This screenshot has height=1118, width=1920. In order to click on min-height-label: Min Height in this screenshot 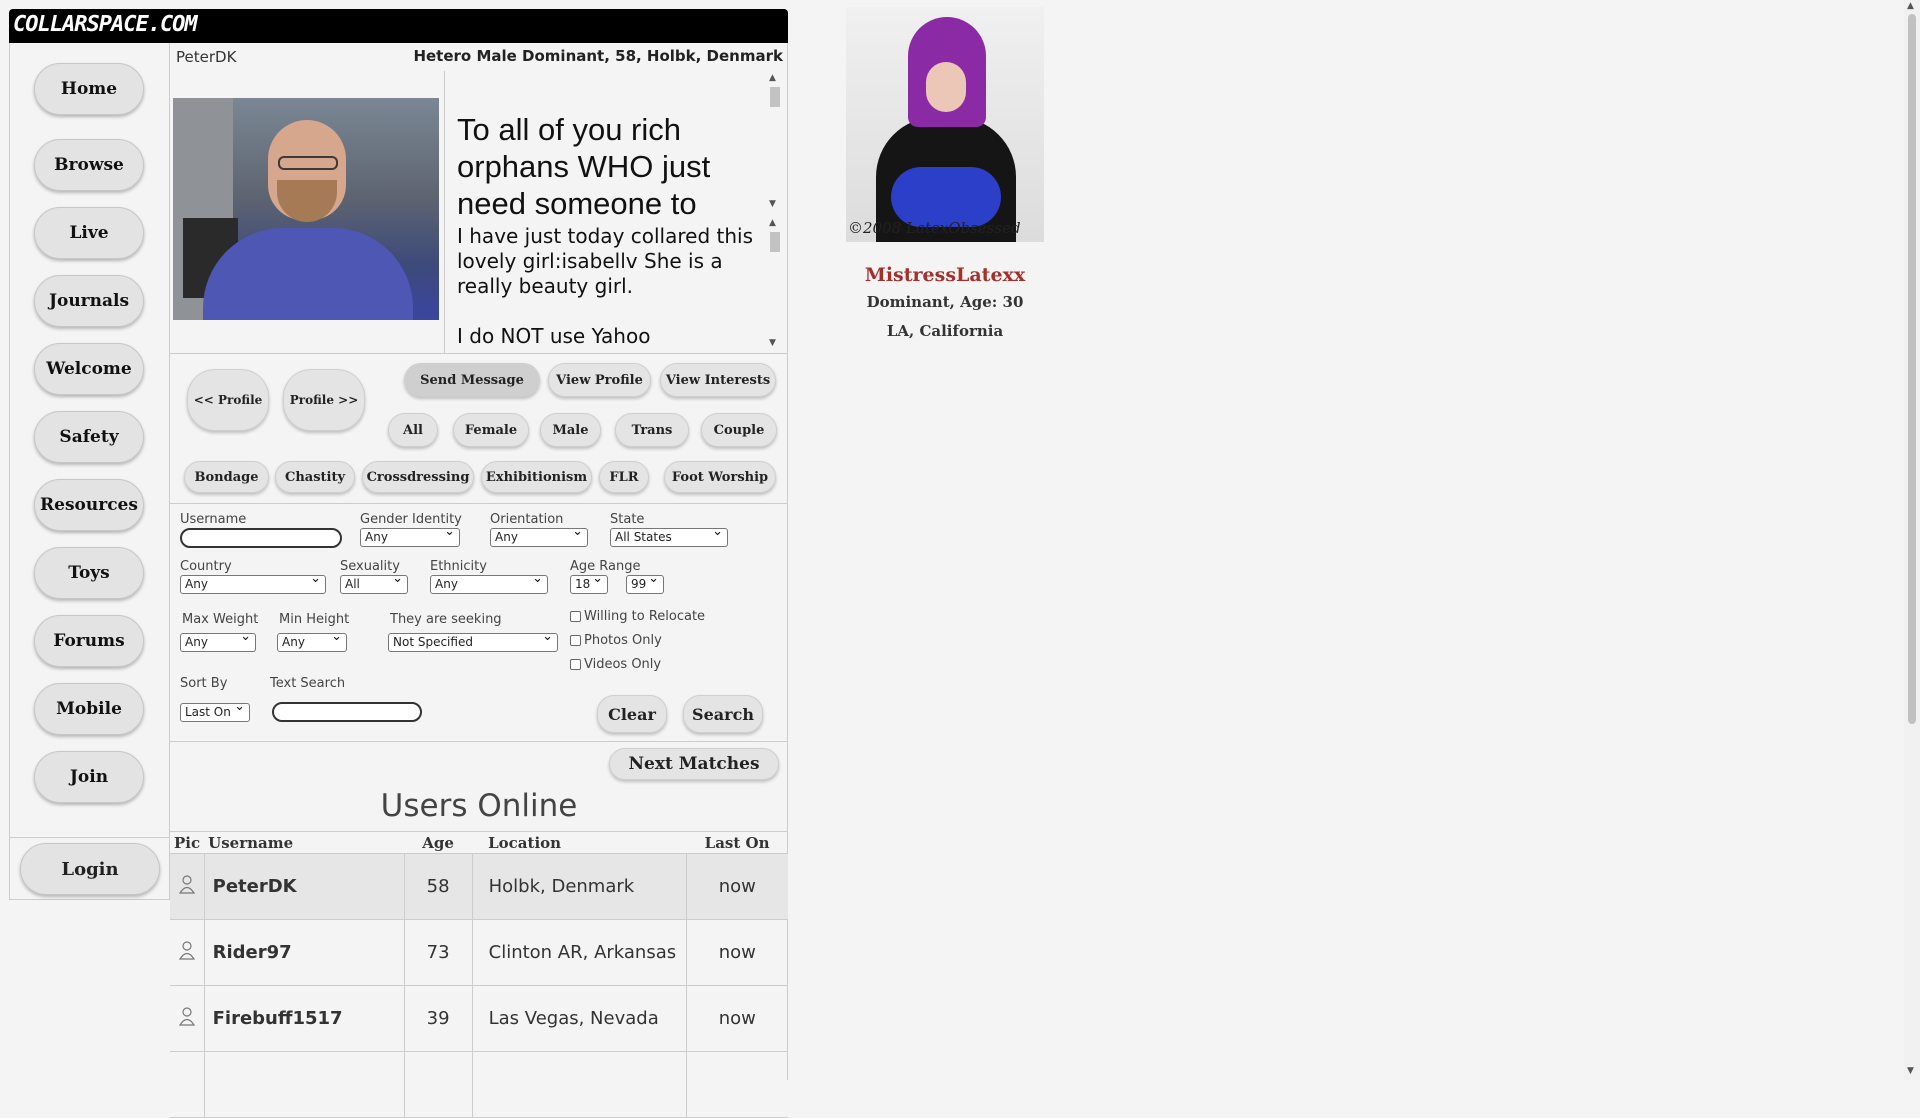, I will do `click(314, 619)`.